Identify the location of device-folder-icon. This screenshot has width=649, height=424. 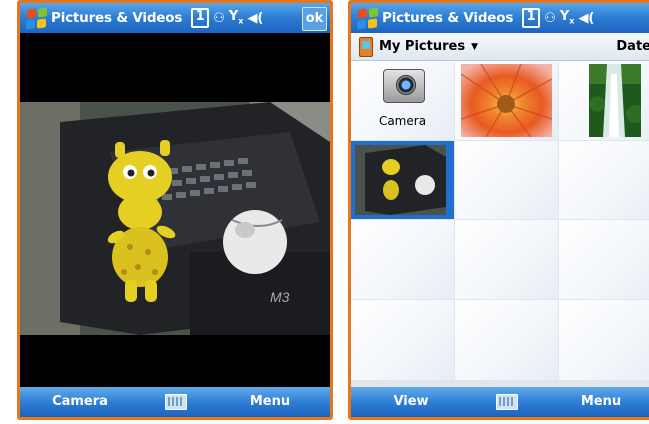
(366, 46).